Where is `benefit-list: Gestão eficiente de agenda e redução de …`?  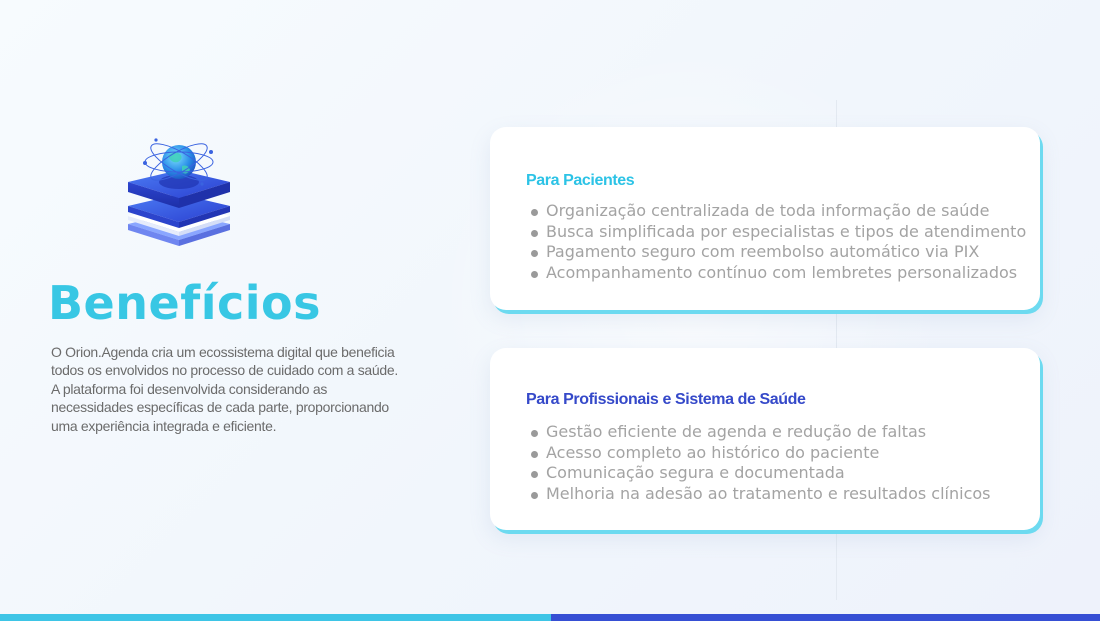 benefit-list: Gestão eficiente de agenda e redução de … is located at coordinates (760, 463).